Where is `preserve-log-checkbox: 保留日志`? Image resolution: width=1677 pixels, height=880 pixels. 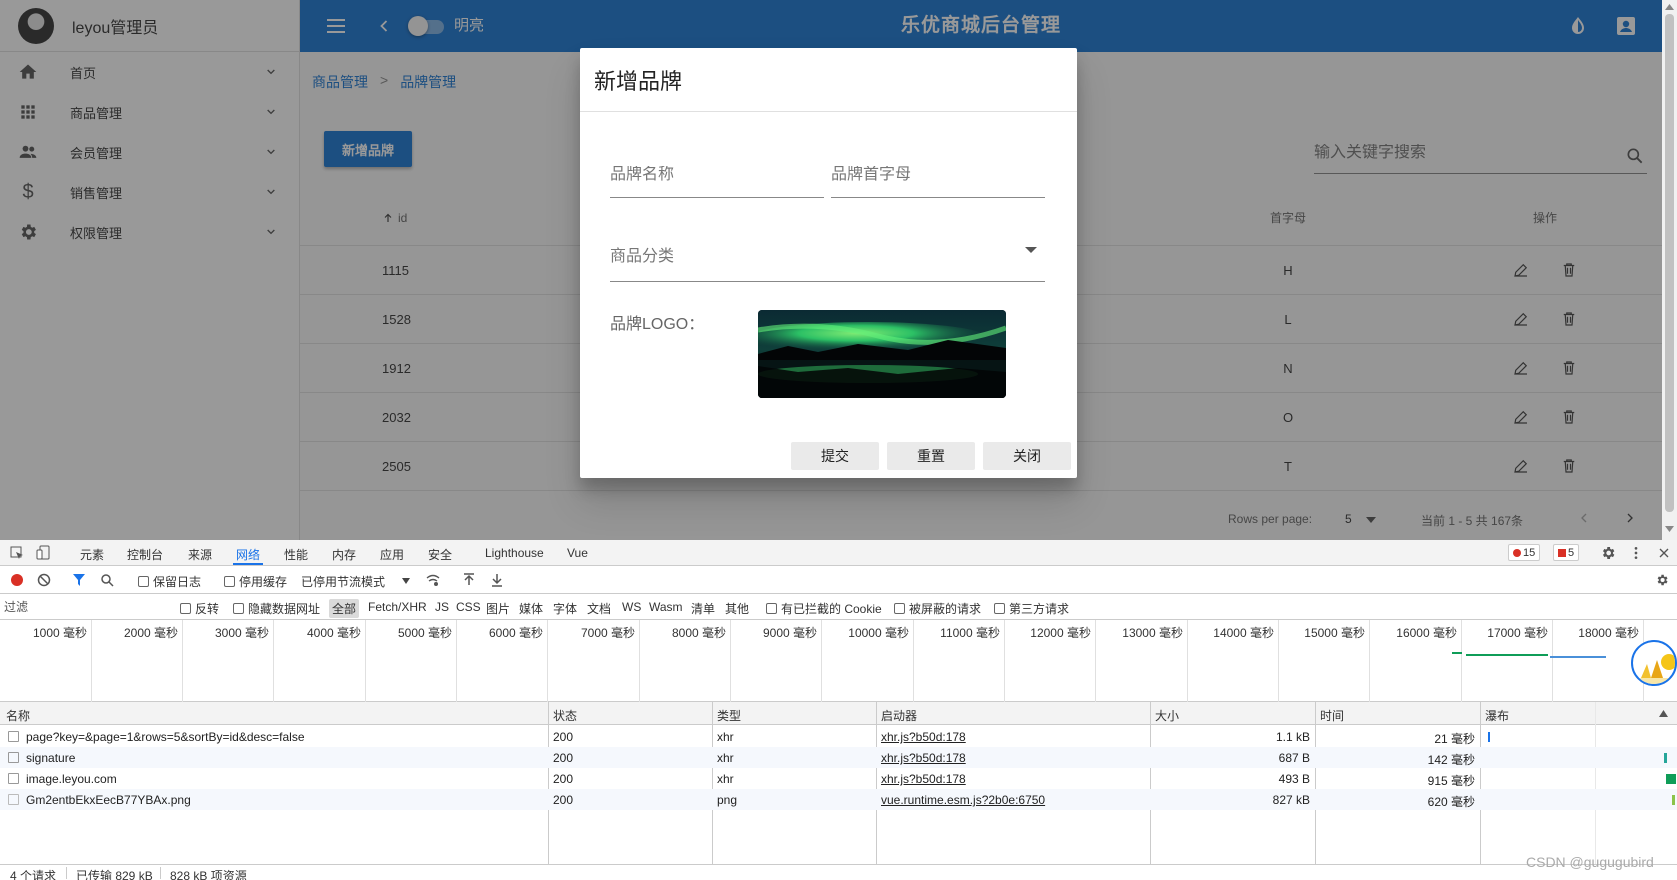
preserve-log-checkbox: 保留日志 is located at coordinates (169, 581).